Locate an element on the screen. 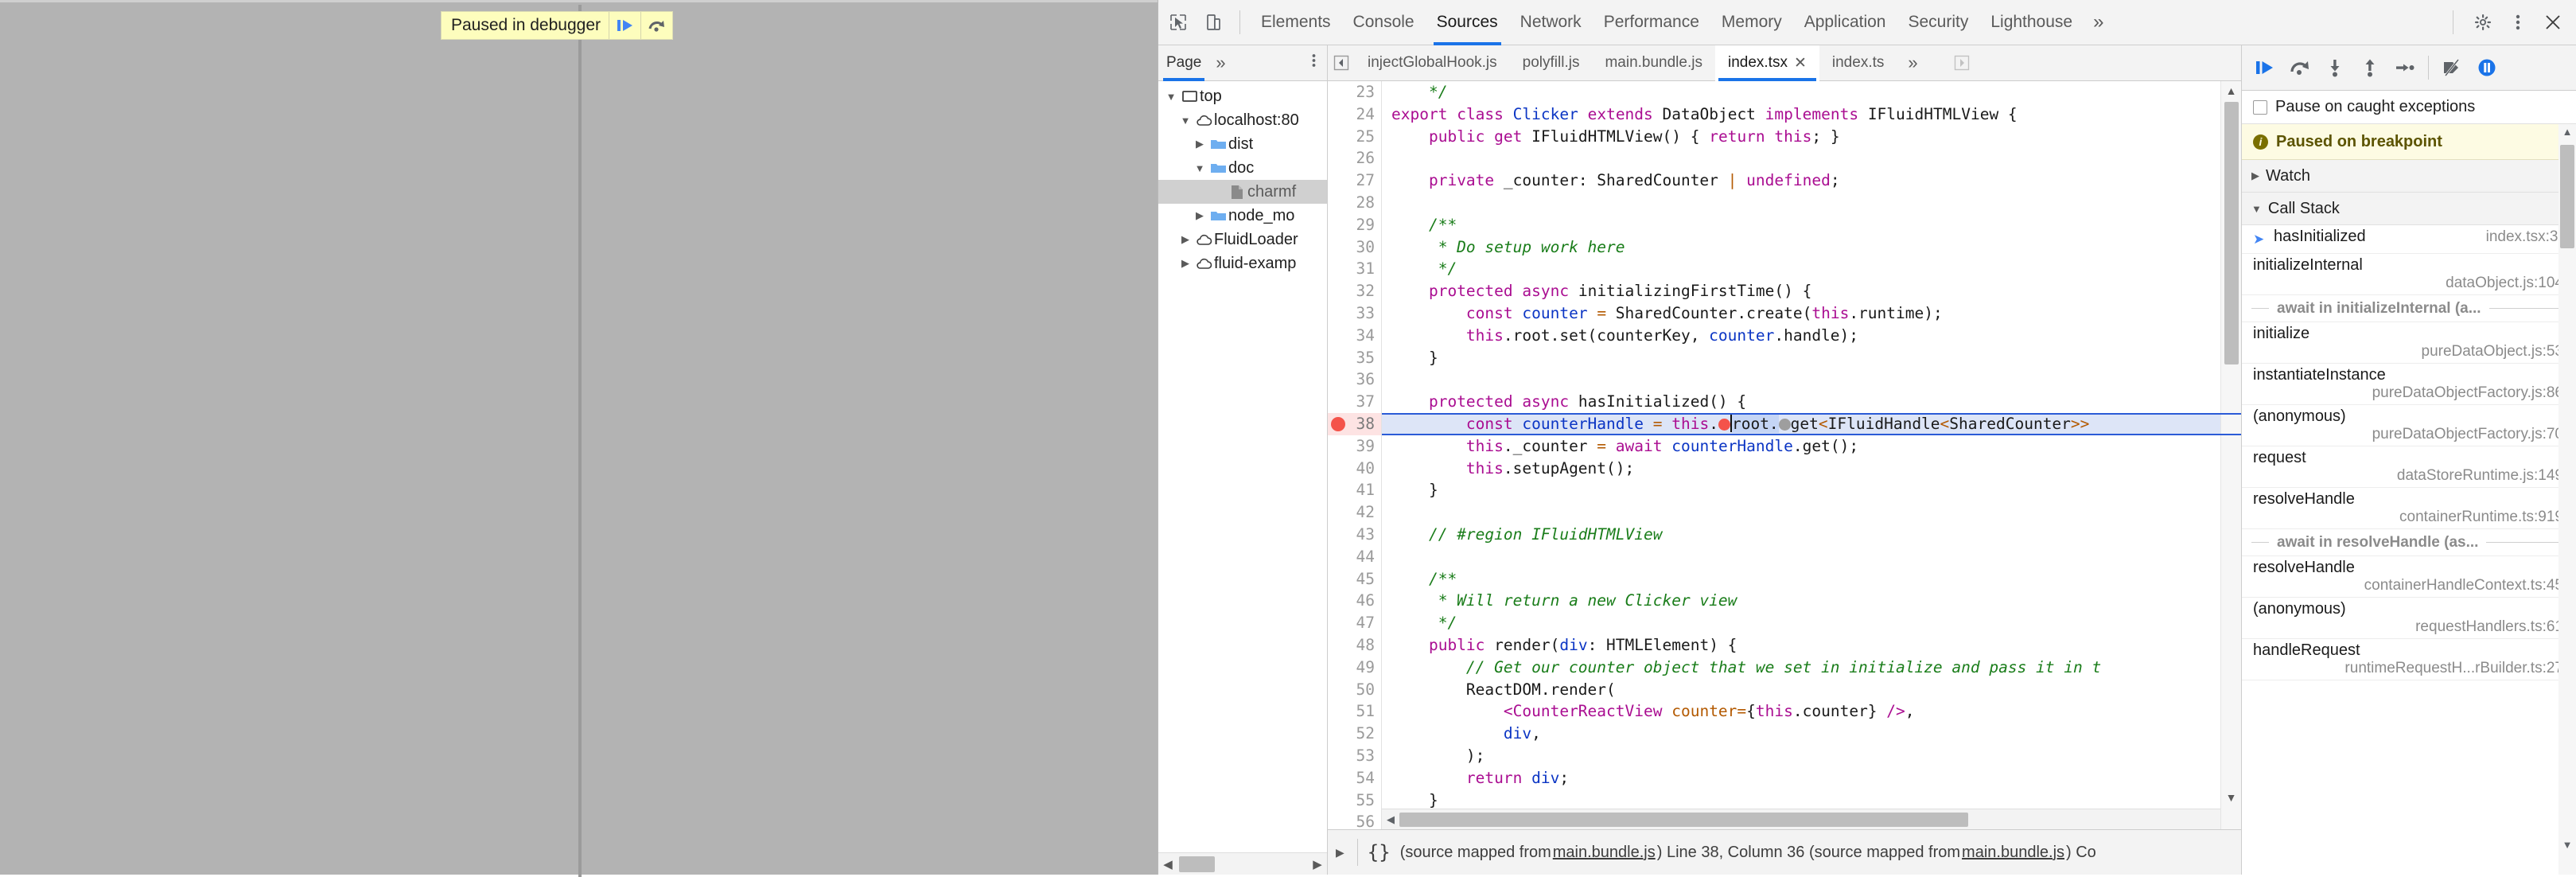 This screenshot has height=877, width=2576. twisty-icon: ▶ is located at coordinates (1200, 144).